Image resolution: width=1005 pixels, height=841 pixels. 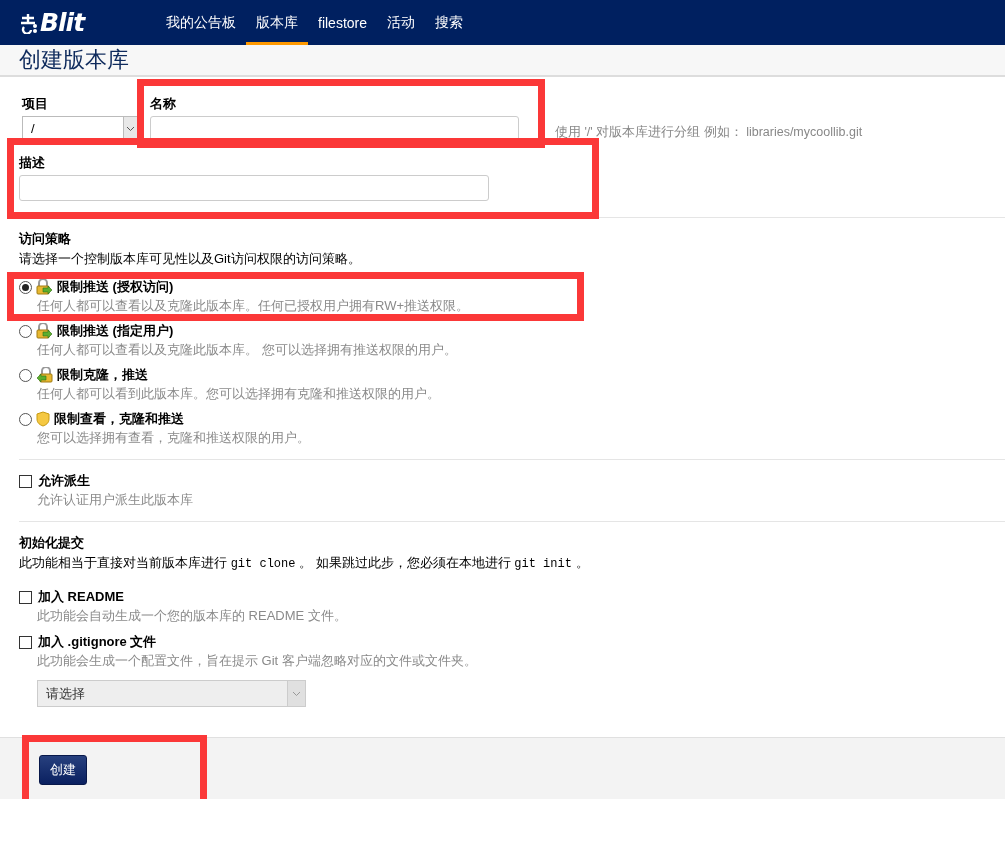 I want to click on option-description: 任何人都可以查看以及克隆此版本库。任何已授权用户拥有RW+推送权限。, so click(x=253, y=306).